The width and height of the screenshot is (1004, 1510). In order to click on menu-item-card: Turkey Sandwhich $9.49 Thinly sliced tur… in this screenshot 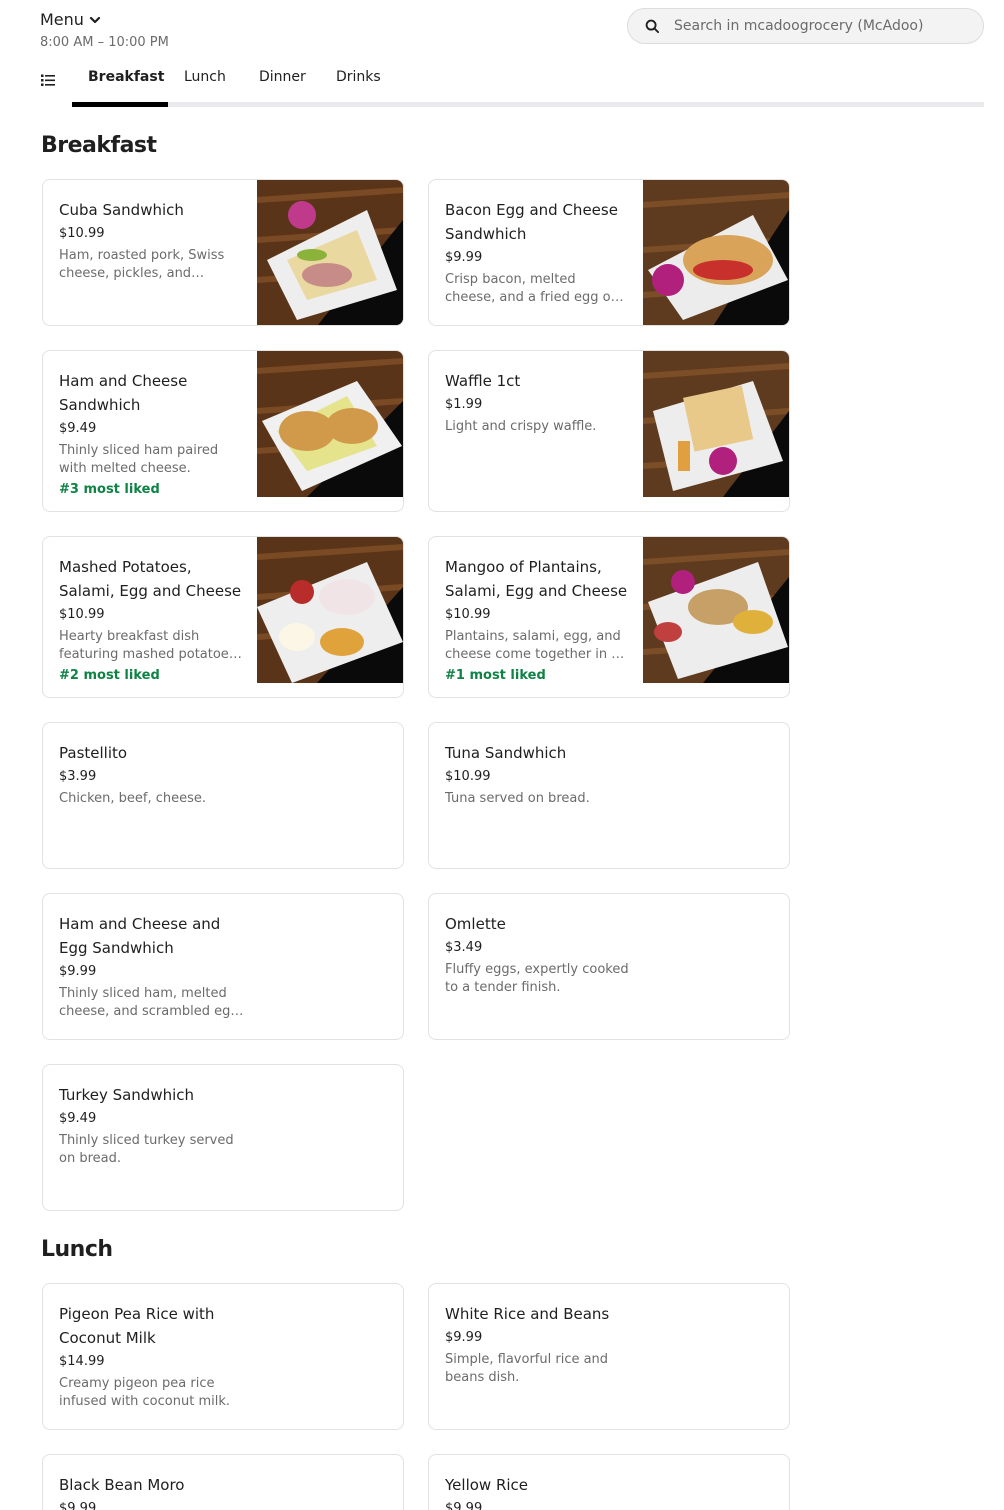, I will do `click(223, 1137)`.